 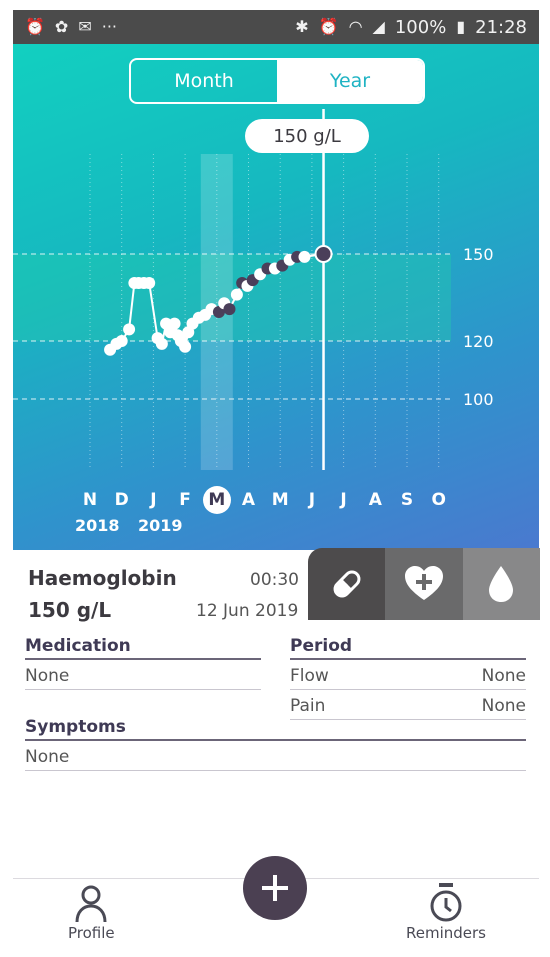 What do you see at coordinates (378, 26) in the screenshot?
I see `signal-icon: ◢` at bounding box center [378, 26].